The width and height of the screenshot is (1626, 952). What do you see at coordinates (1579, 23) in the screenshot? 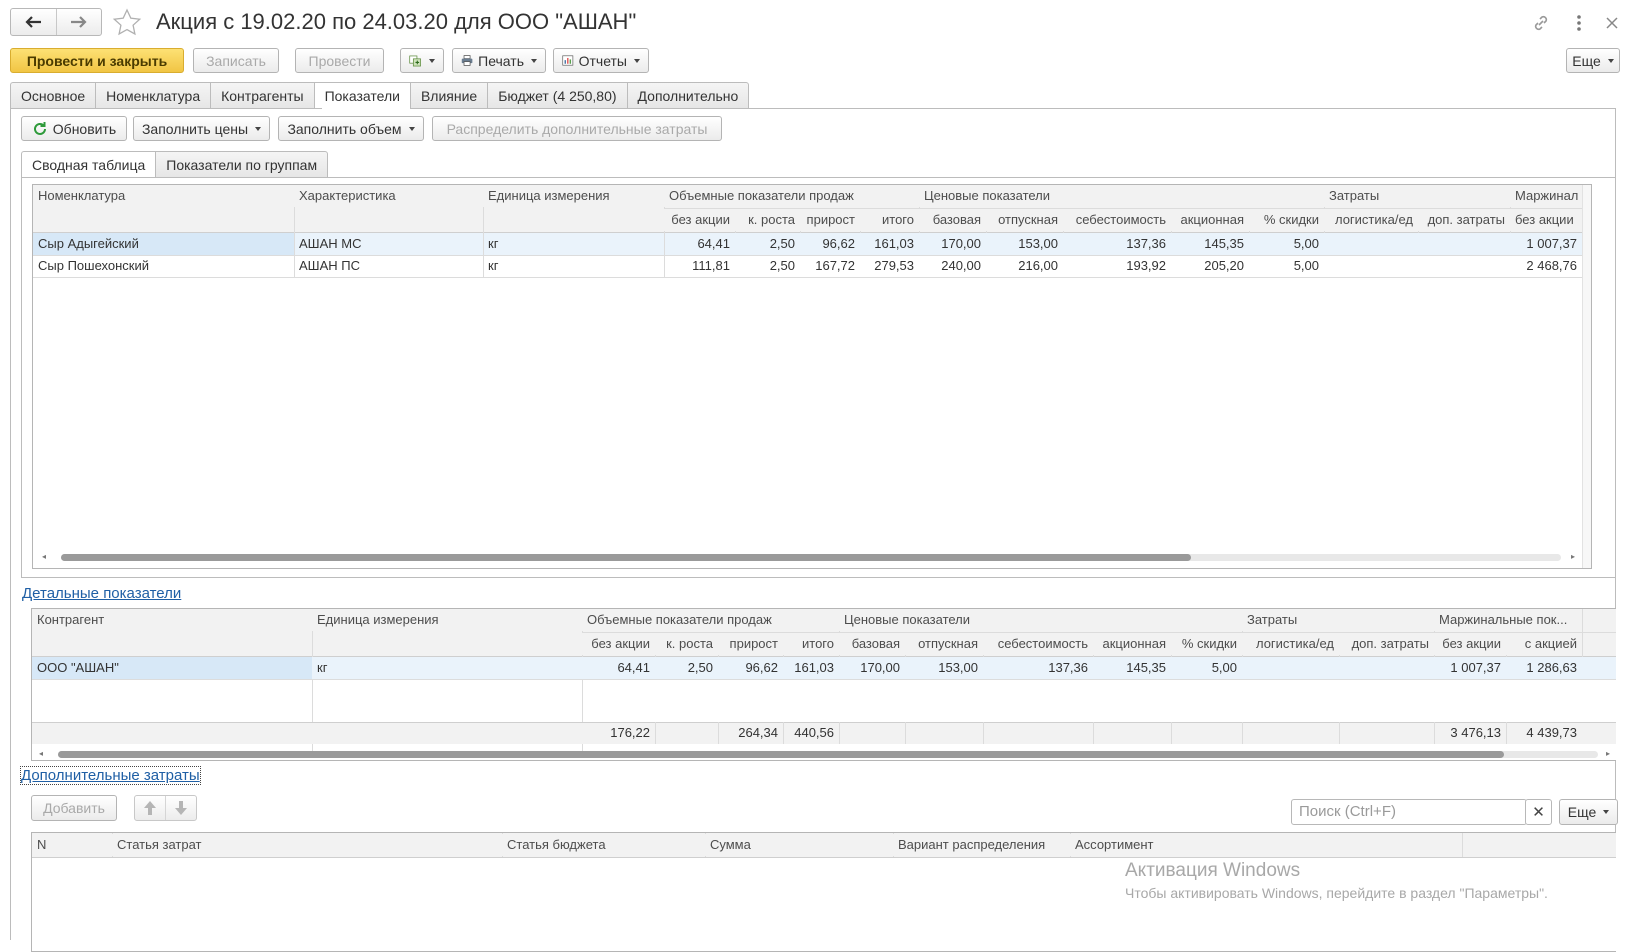
I see `more-vert-icon` at bounding box center [1579, 23].